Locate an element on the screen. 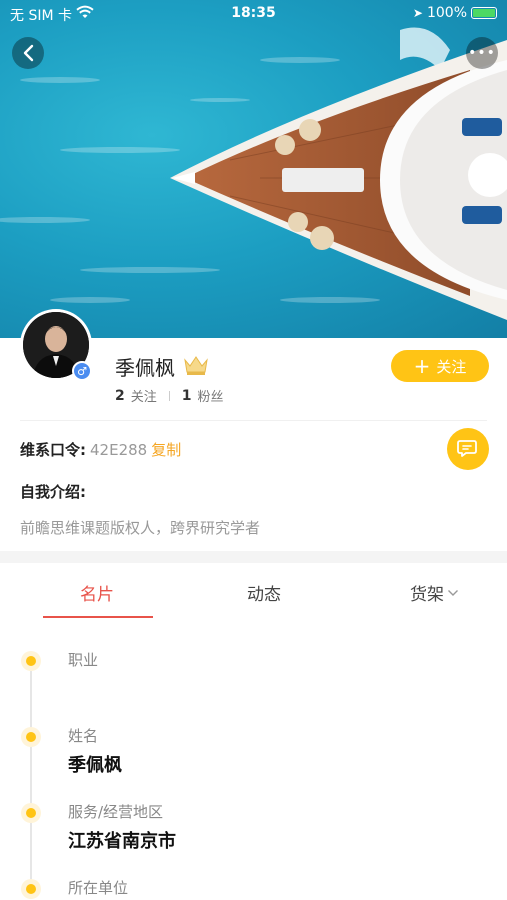 This screenshot has height=900, width=507. contact-code-label: 维系口令: is located at coordinates (53, 450).